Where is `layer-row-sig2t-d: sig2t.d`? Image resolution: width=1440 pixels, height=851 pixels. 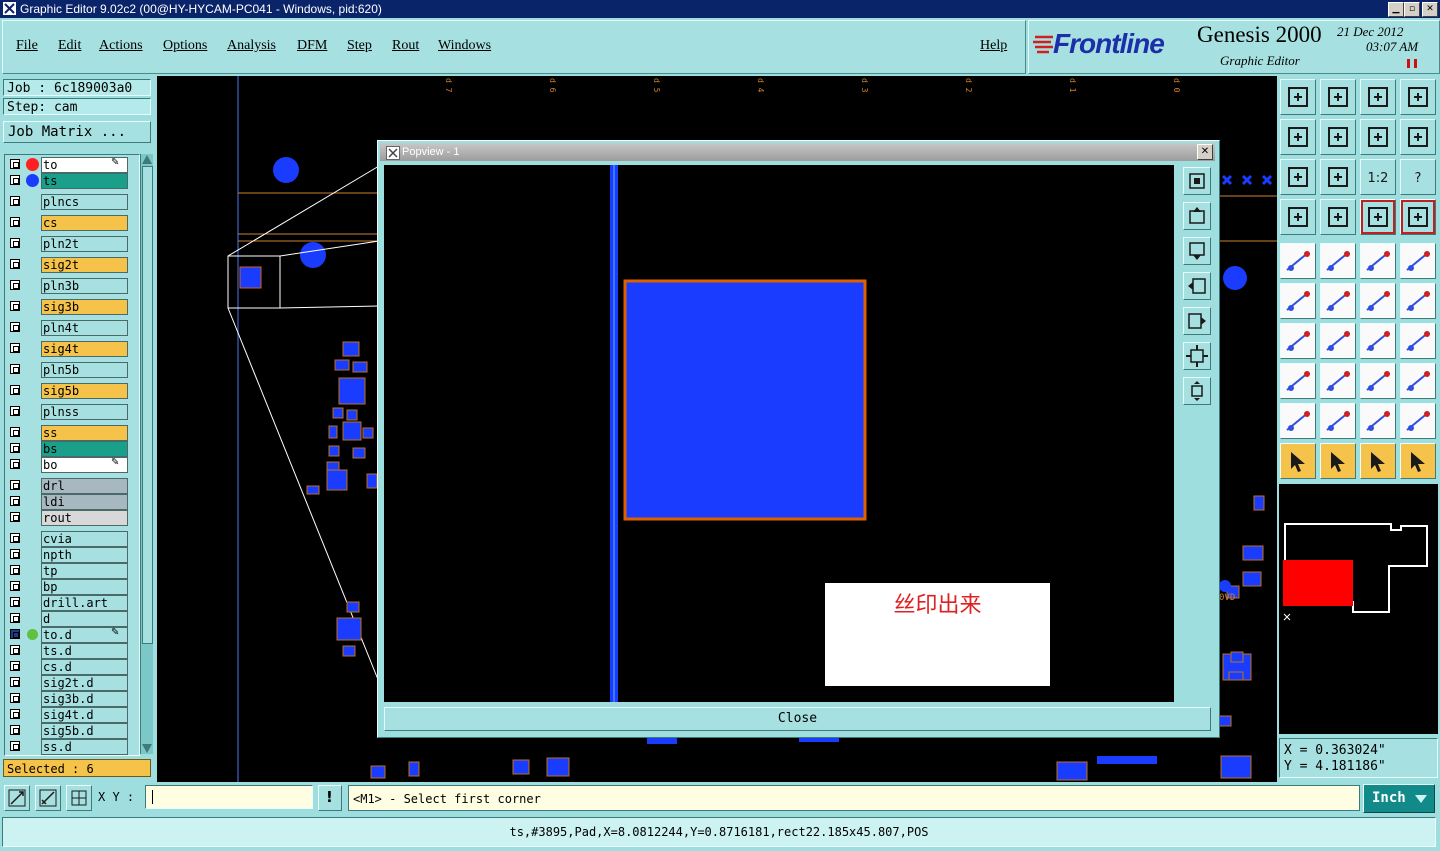
layer-row-sig2t-d: sig2t.d is located at coordinates (72, 683).